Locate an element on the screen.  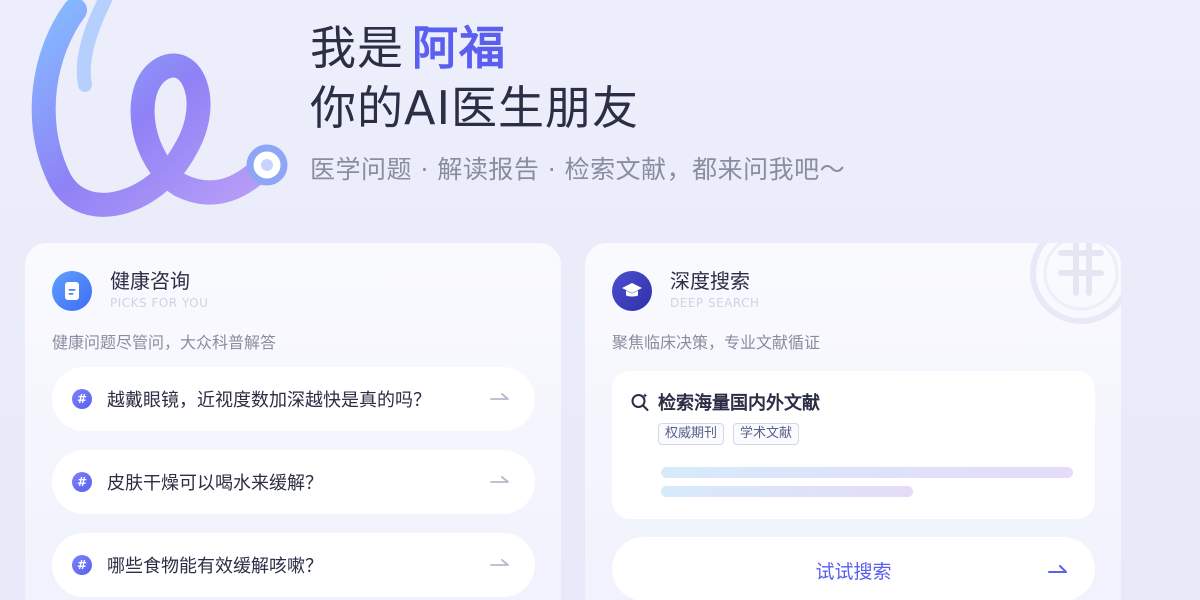
health-card-header: 健康咨询 PICKS FOR YOU is located at coordinates (130, 291).